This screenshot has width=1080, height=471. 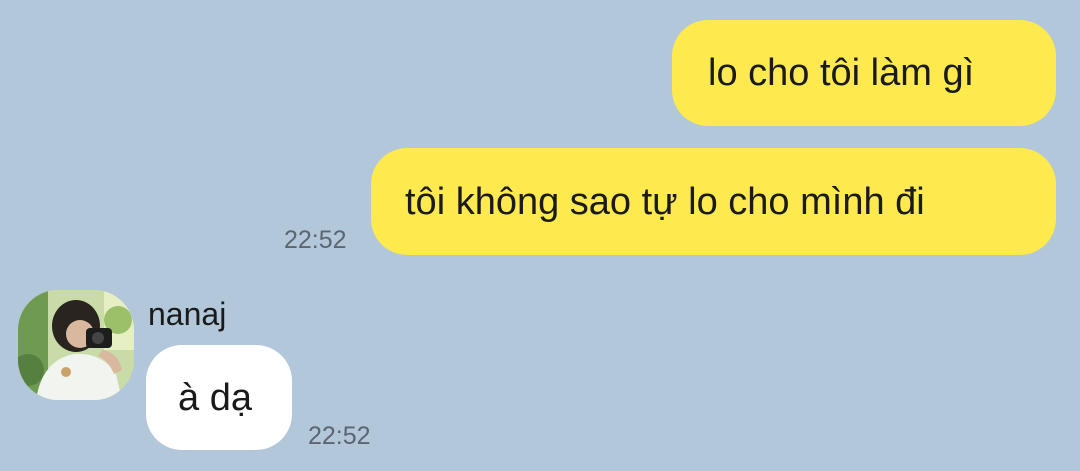 I want to click on sender-avatar, so click(x=76, y=345).